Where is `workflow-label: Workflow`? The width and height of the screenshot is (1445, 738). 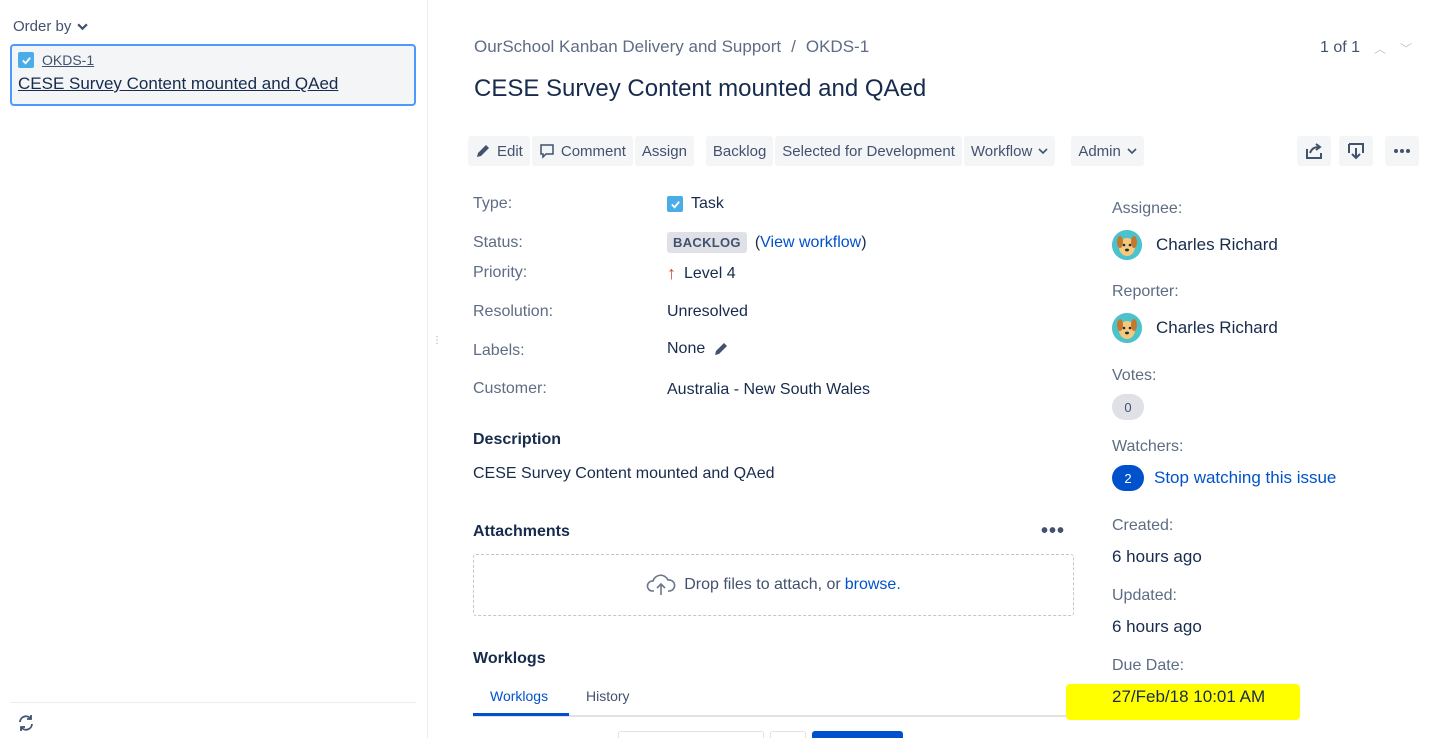
workflow-label: Workflow is located at coordinates (1001, 151).